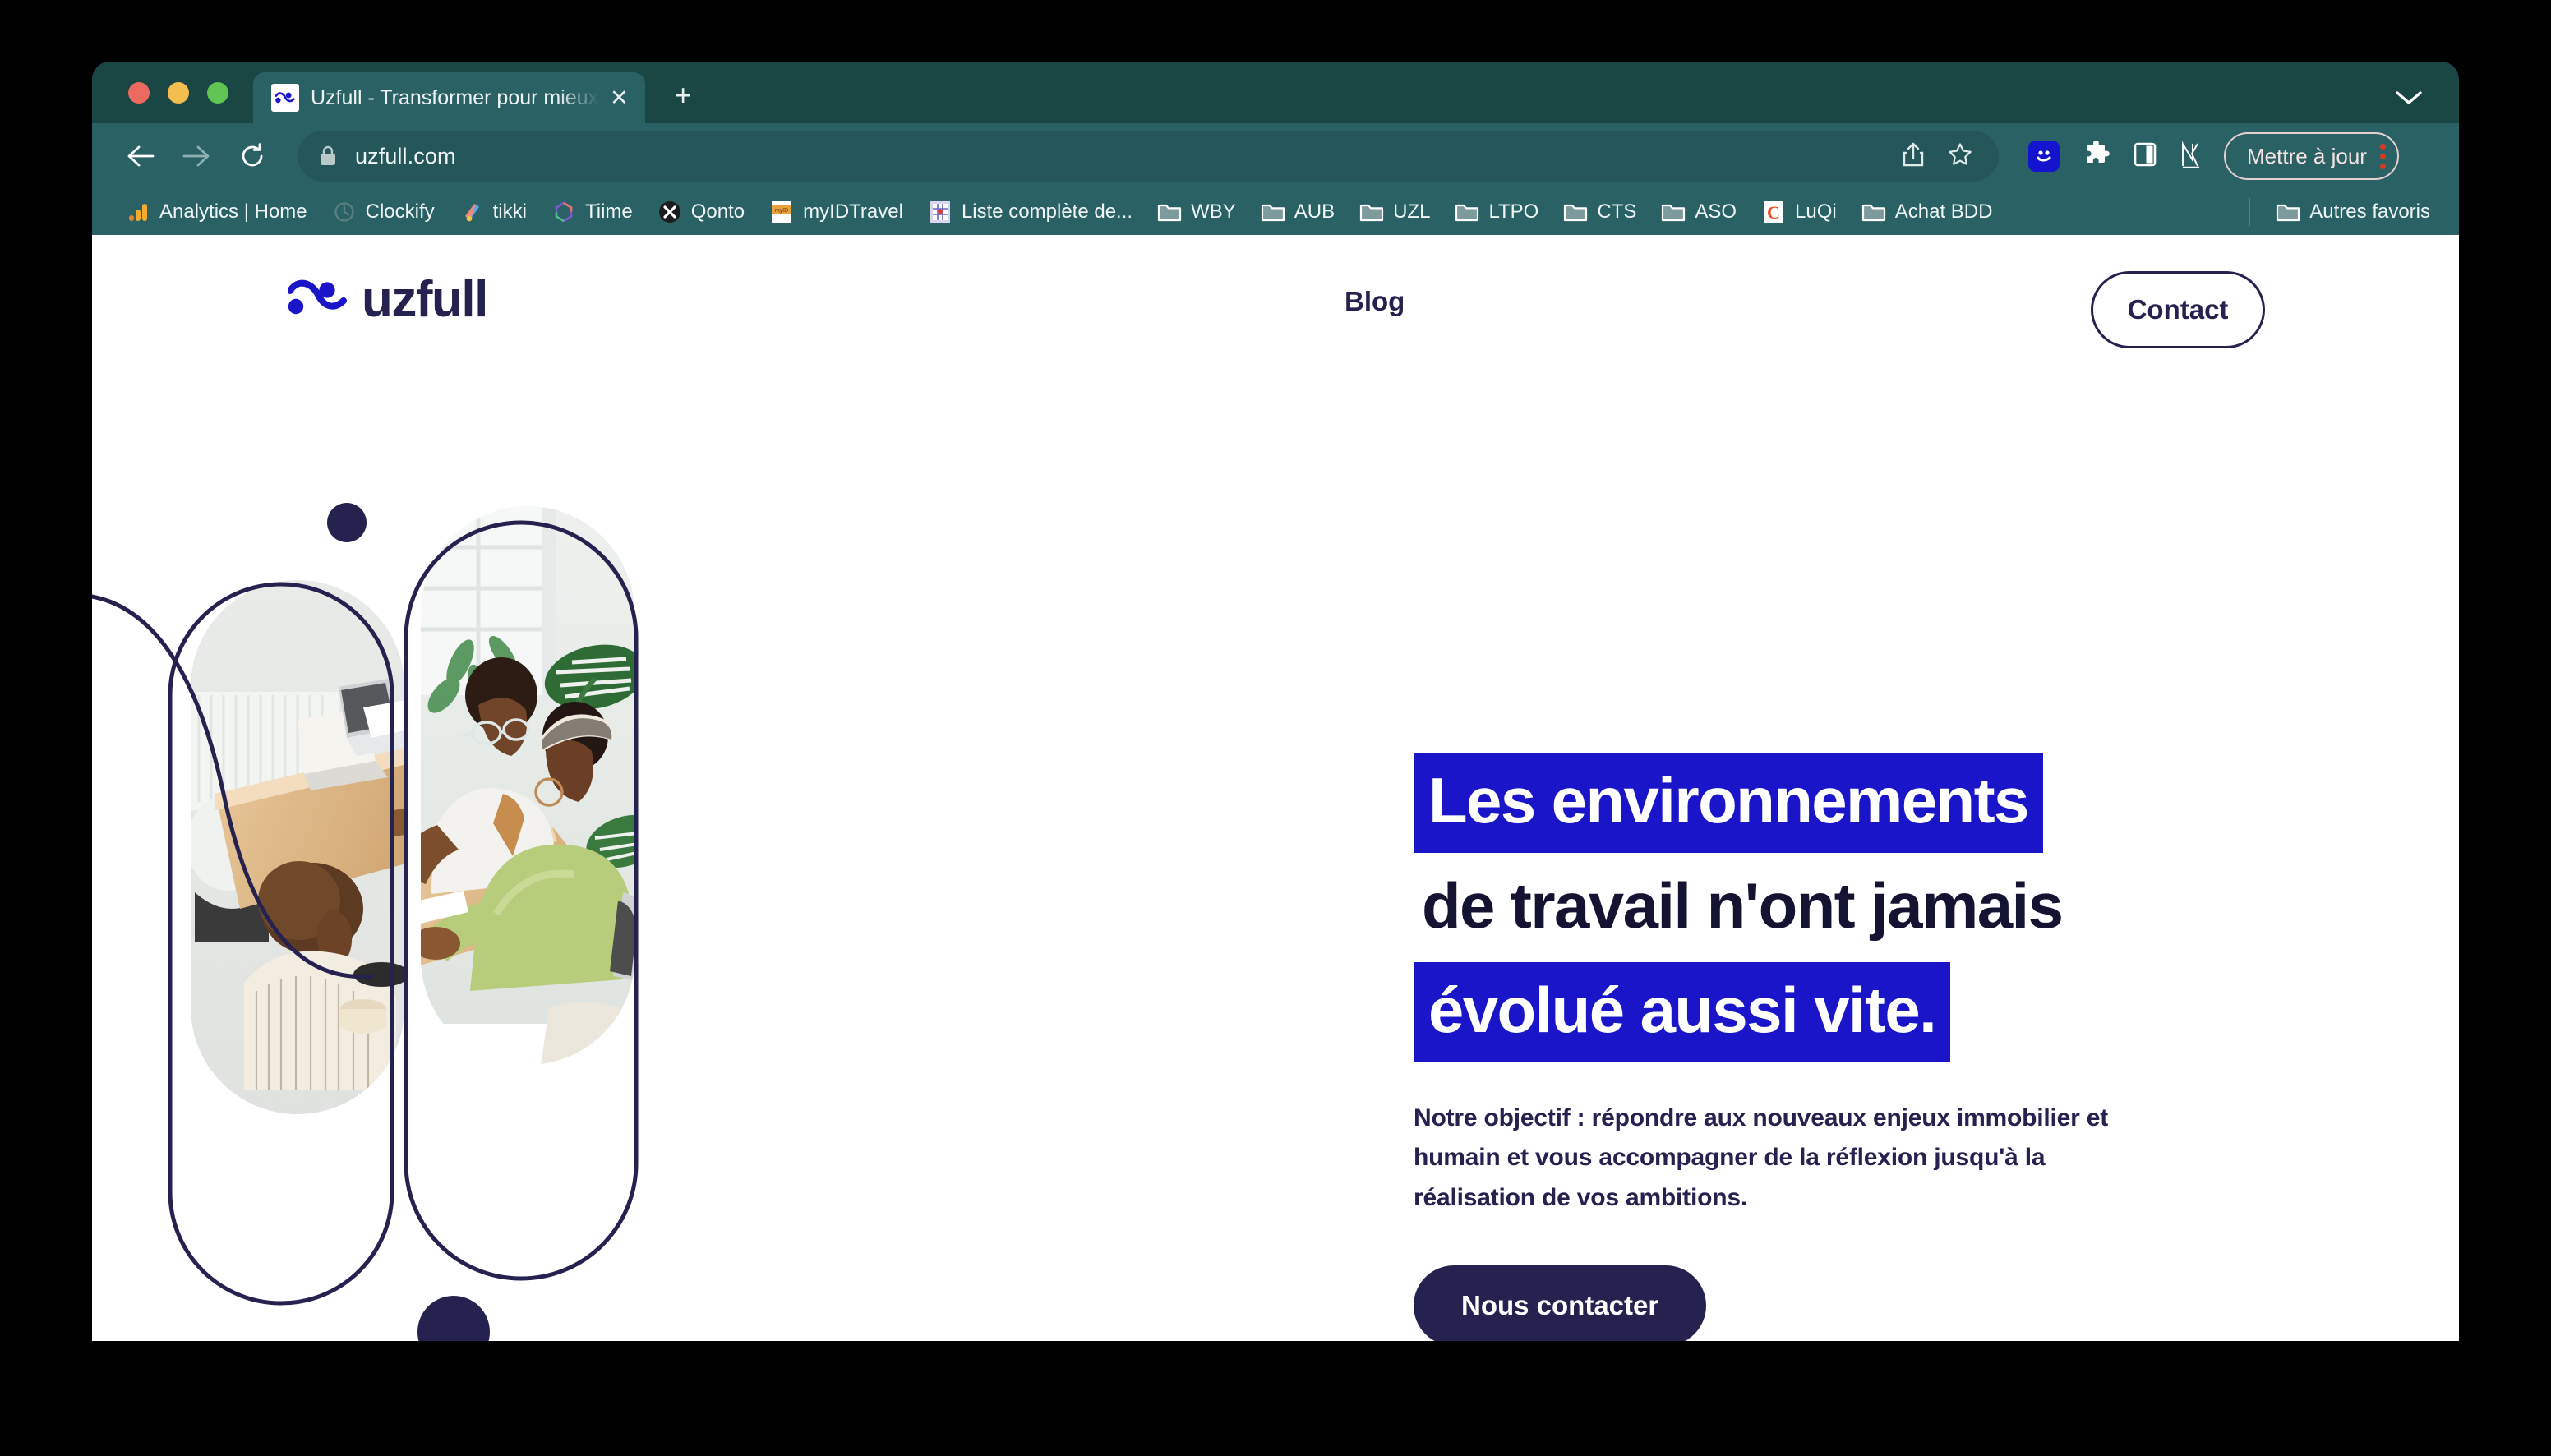 The width and height of the screenshot is (2551, 1456). Describe the element at coordinates (2409, 100) in the screenshot. I see `chevron-down-icon` at that location.